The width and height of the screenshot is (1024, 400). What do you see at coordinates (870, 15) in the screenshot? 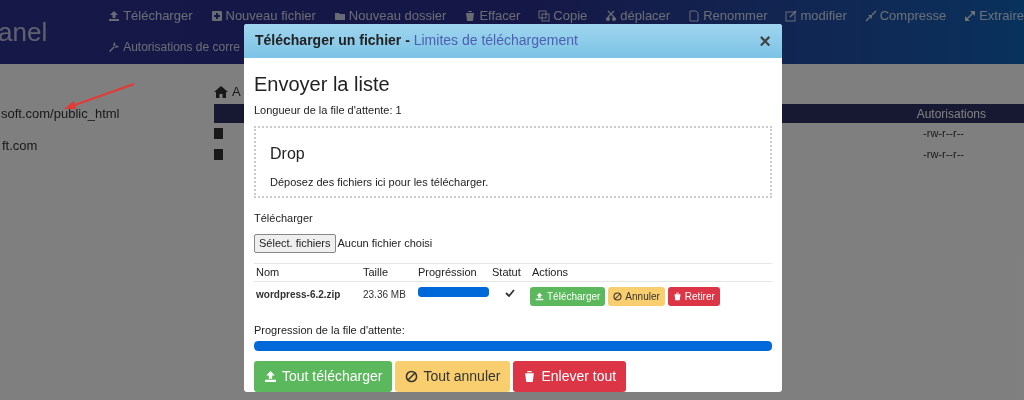
I see `compress-icon` at bounding box center [870, 15].